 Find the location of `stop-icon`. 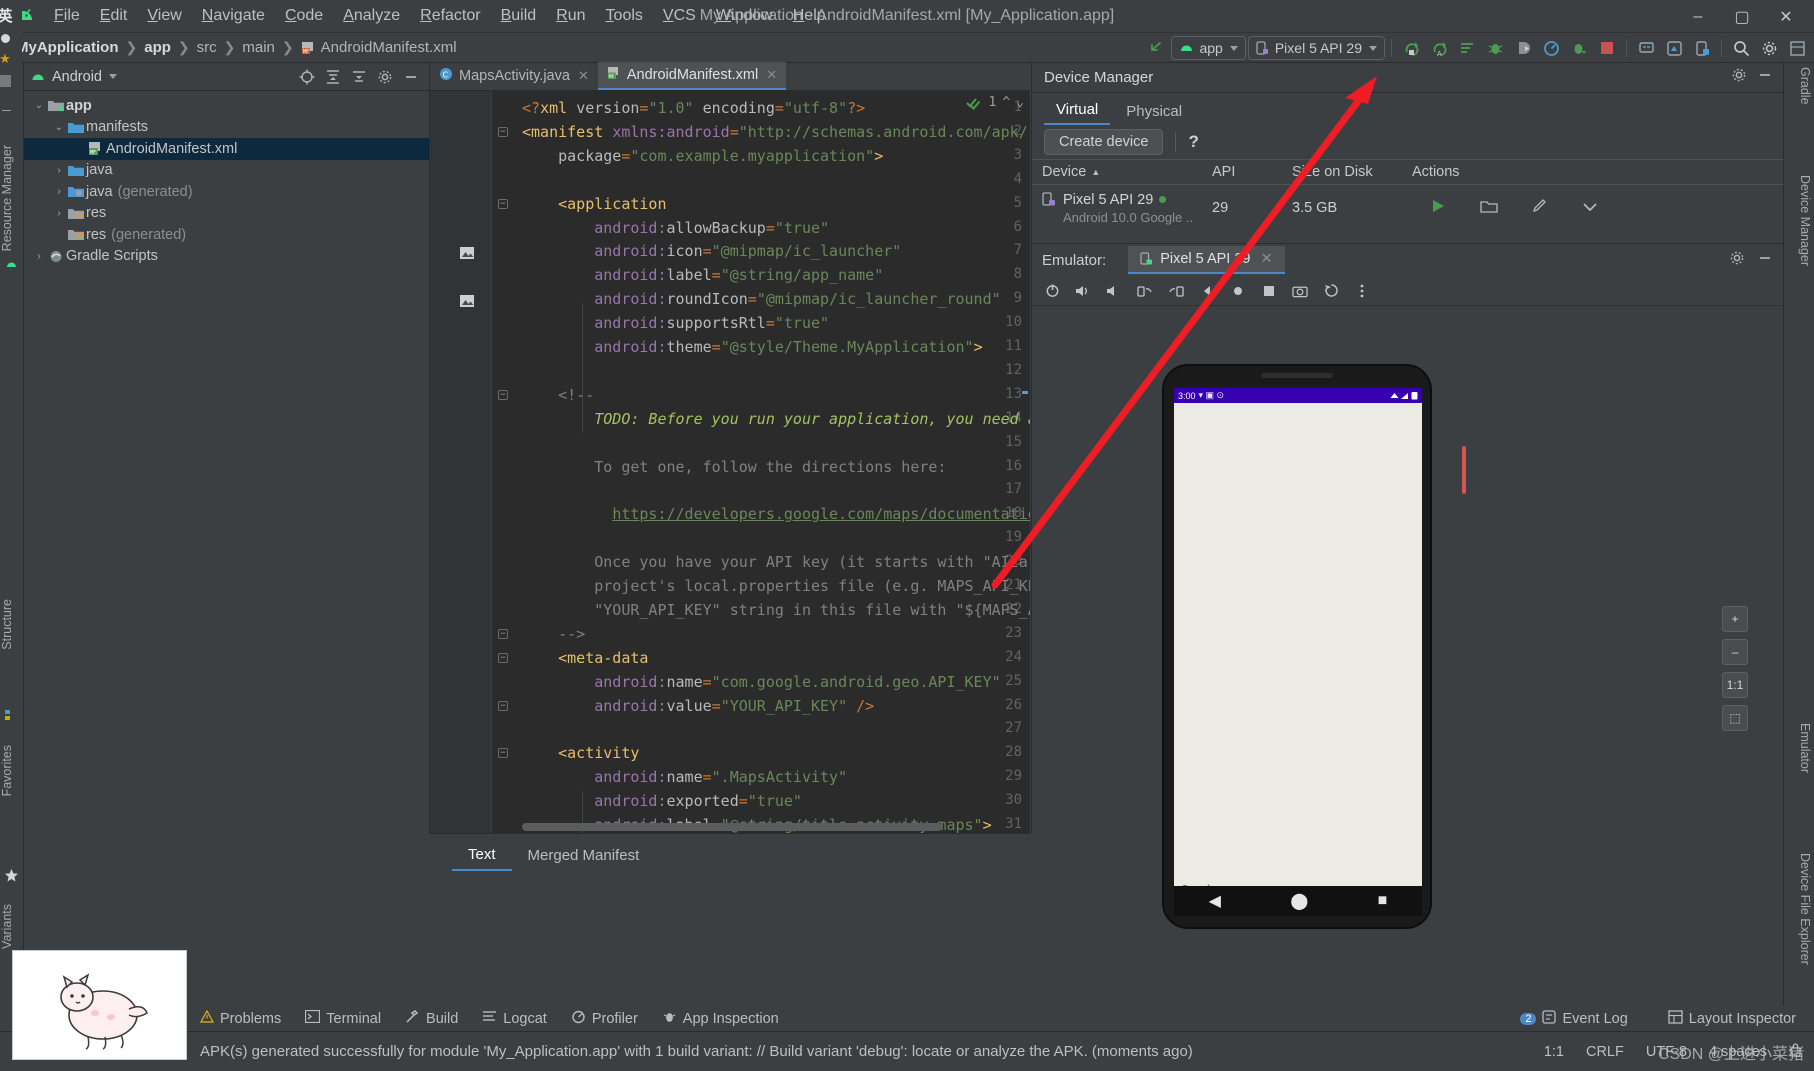

stop-icon is located at coordinates (1607, 48).